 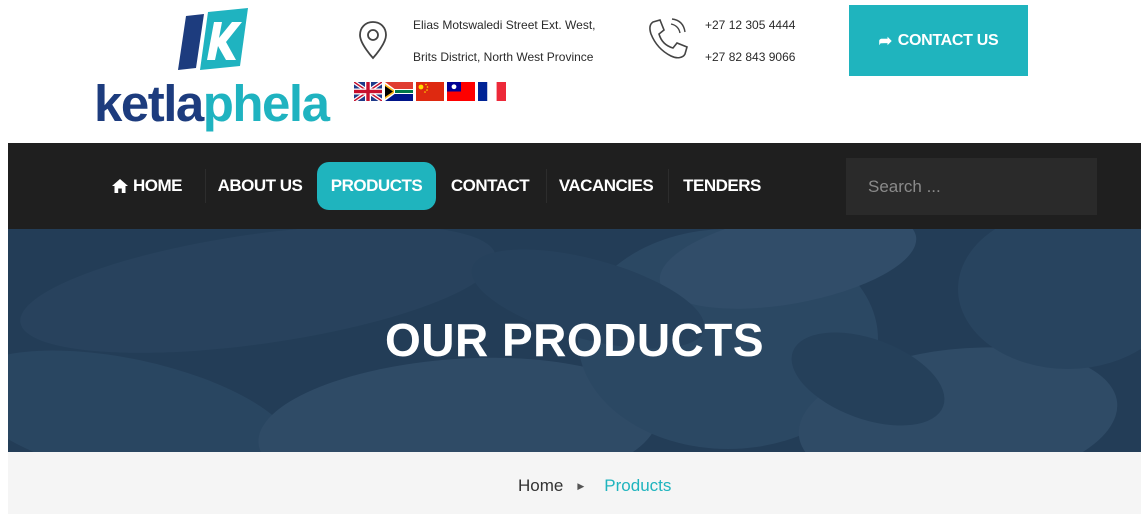 What do you see at coordinates (638, 485) in the screenshot?
I see `breadcrumb-current: Products` at bounding box center [638, 485].